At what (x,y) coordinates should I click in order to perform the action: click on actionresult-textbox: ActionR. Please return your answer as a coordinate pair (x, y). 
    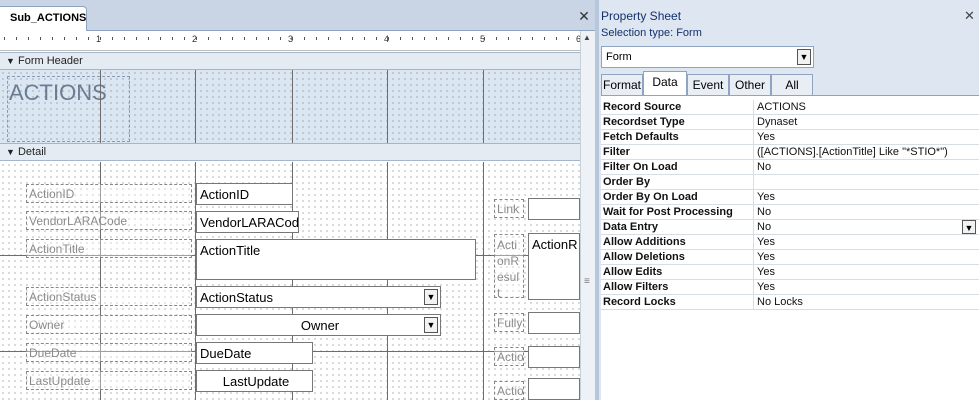
    Looking at the image, I should click on (554, 266).